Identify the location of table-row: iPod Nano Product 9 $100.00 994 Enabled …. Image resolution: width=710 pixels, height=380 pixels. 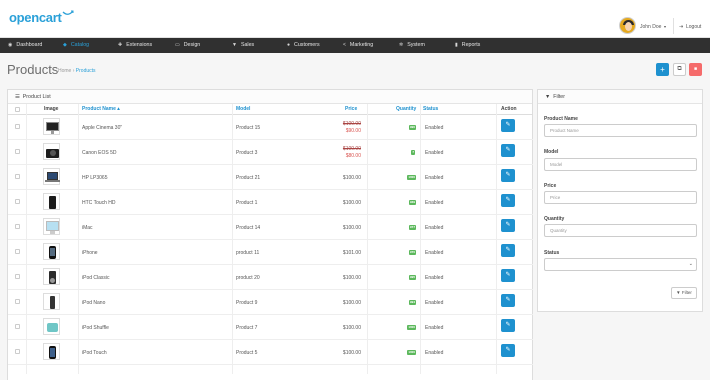
(270, 302).